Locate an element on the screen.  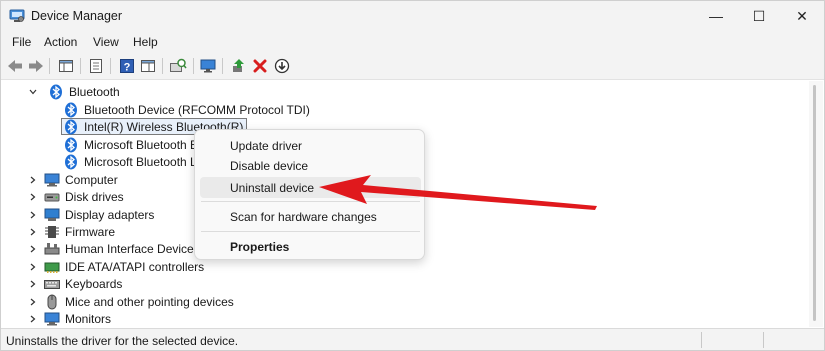
chevron-down-icon is located at coordinates (33, 92).